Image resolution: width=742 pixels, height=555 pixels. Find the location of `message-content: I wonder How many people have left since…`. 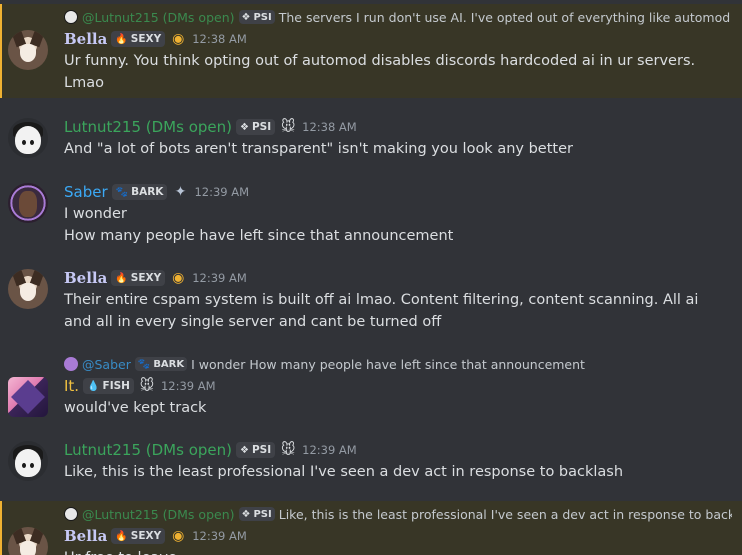

message-content: I wonder How many people have left since… is located at coordinates (398, 225).